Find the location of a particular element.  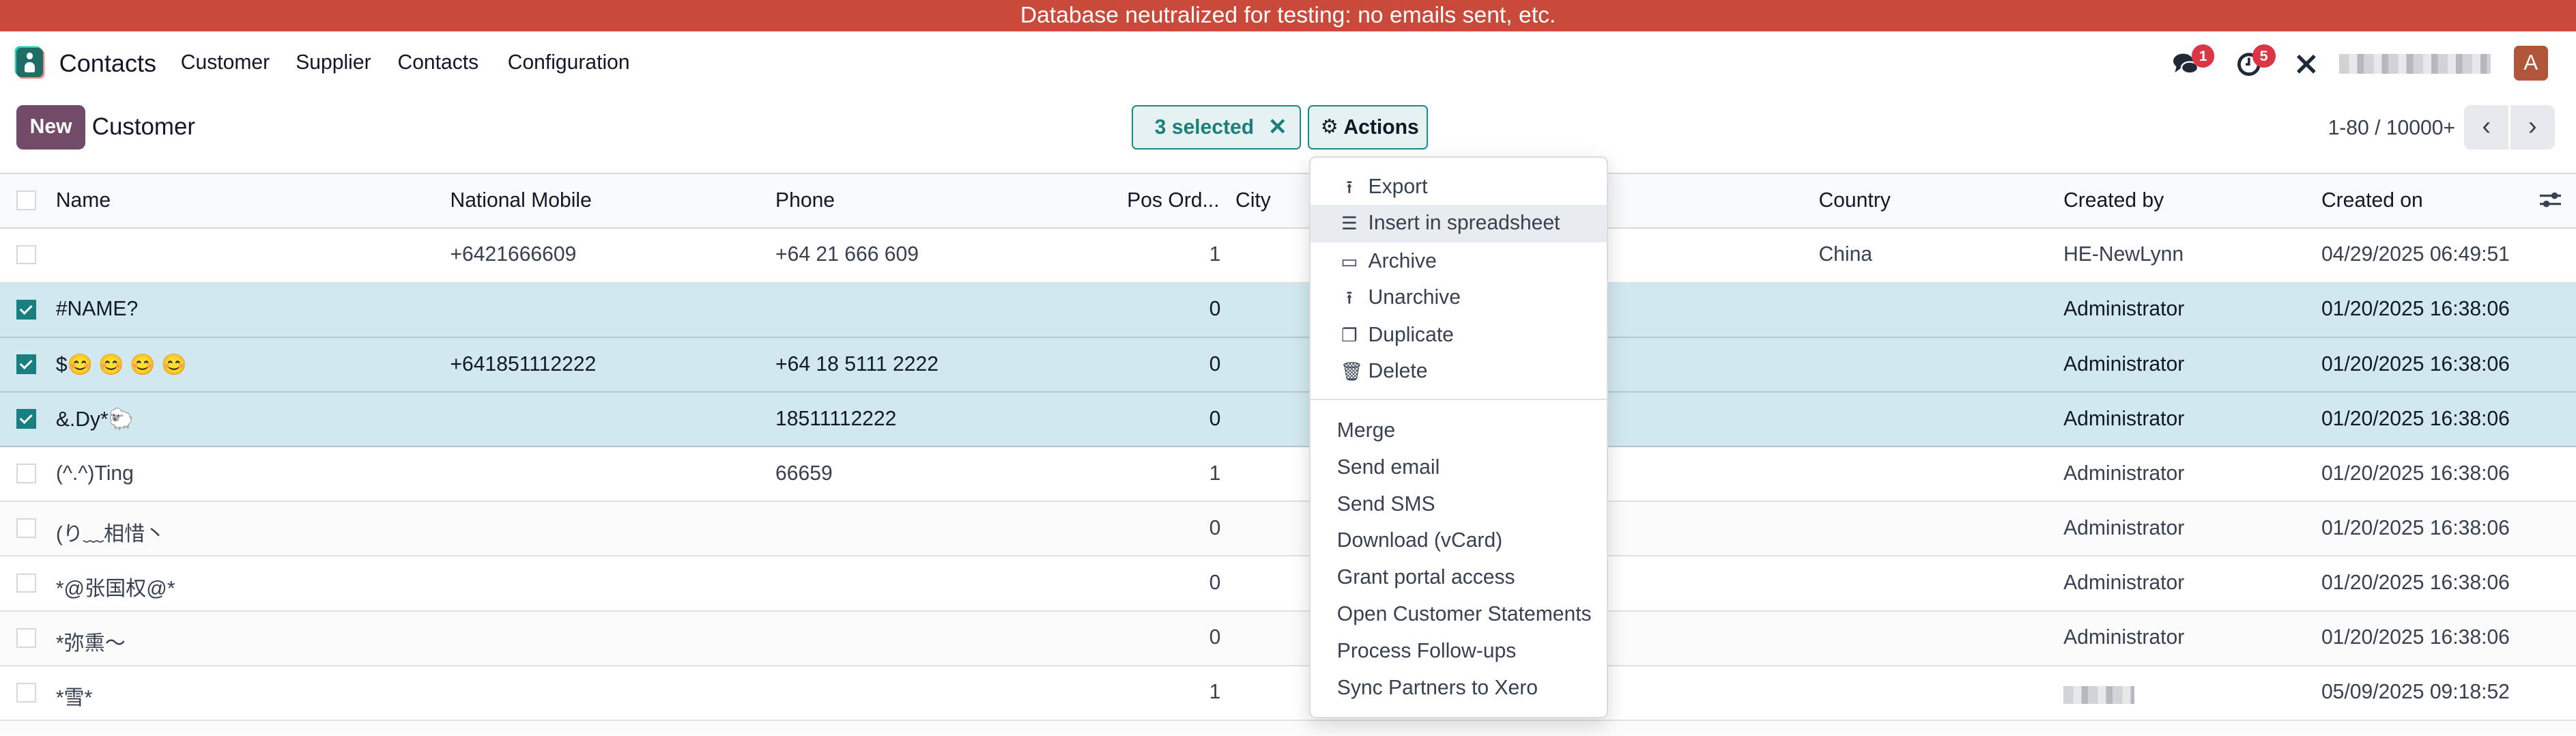

cell-name: (^.^)Ting is located at coordinates (94, 474).